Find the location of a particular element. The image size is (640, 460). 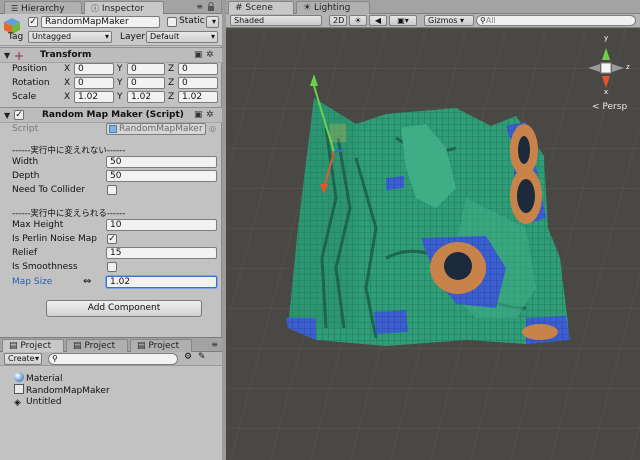

mapsize-label: Map Size is located at coordinates (32, 282).